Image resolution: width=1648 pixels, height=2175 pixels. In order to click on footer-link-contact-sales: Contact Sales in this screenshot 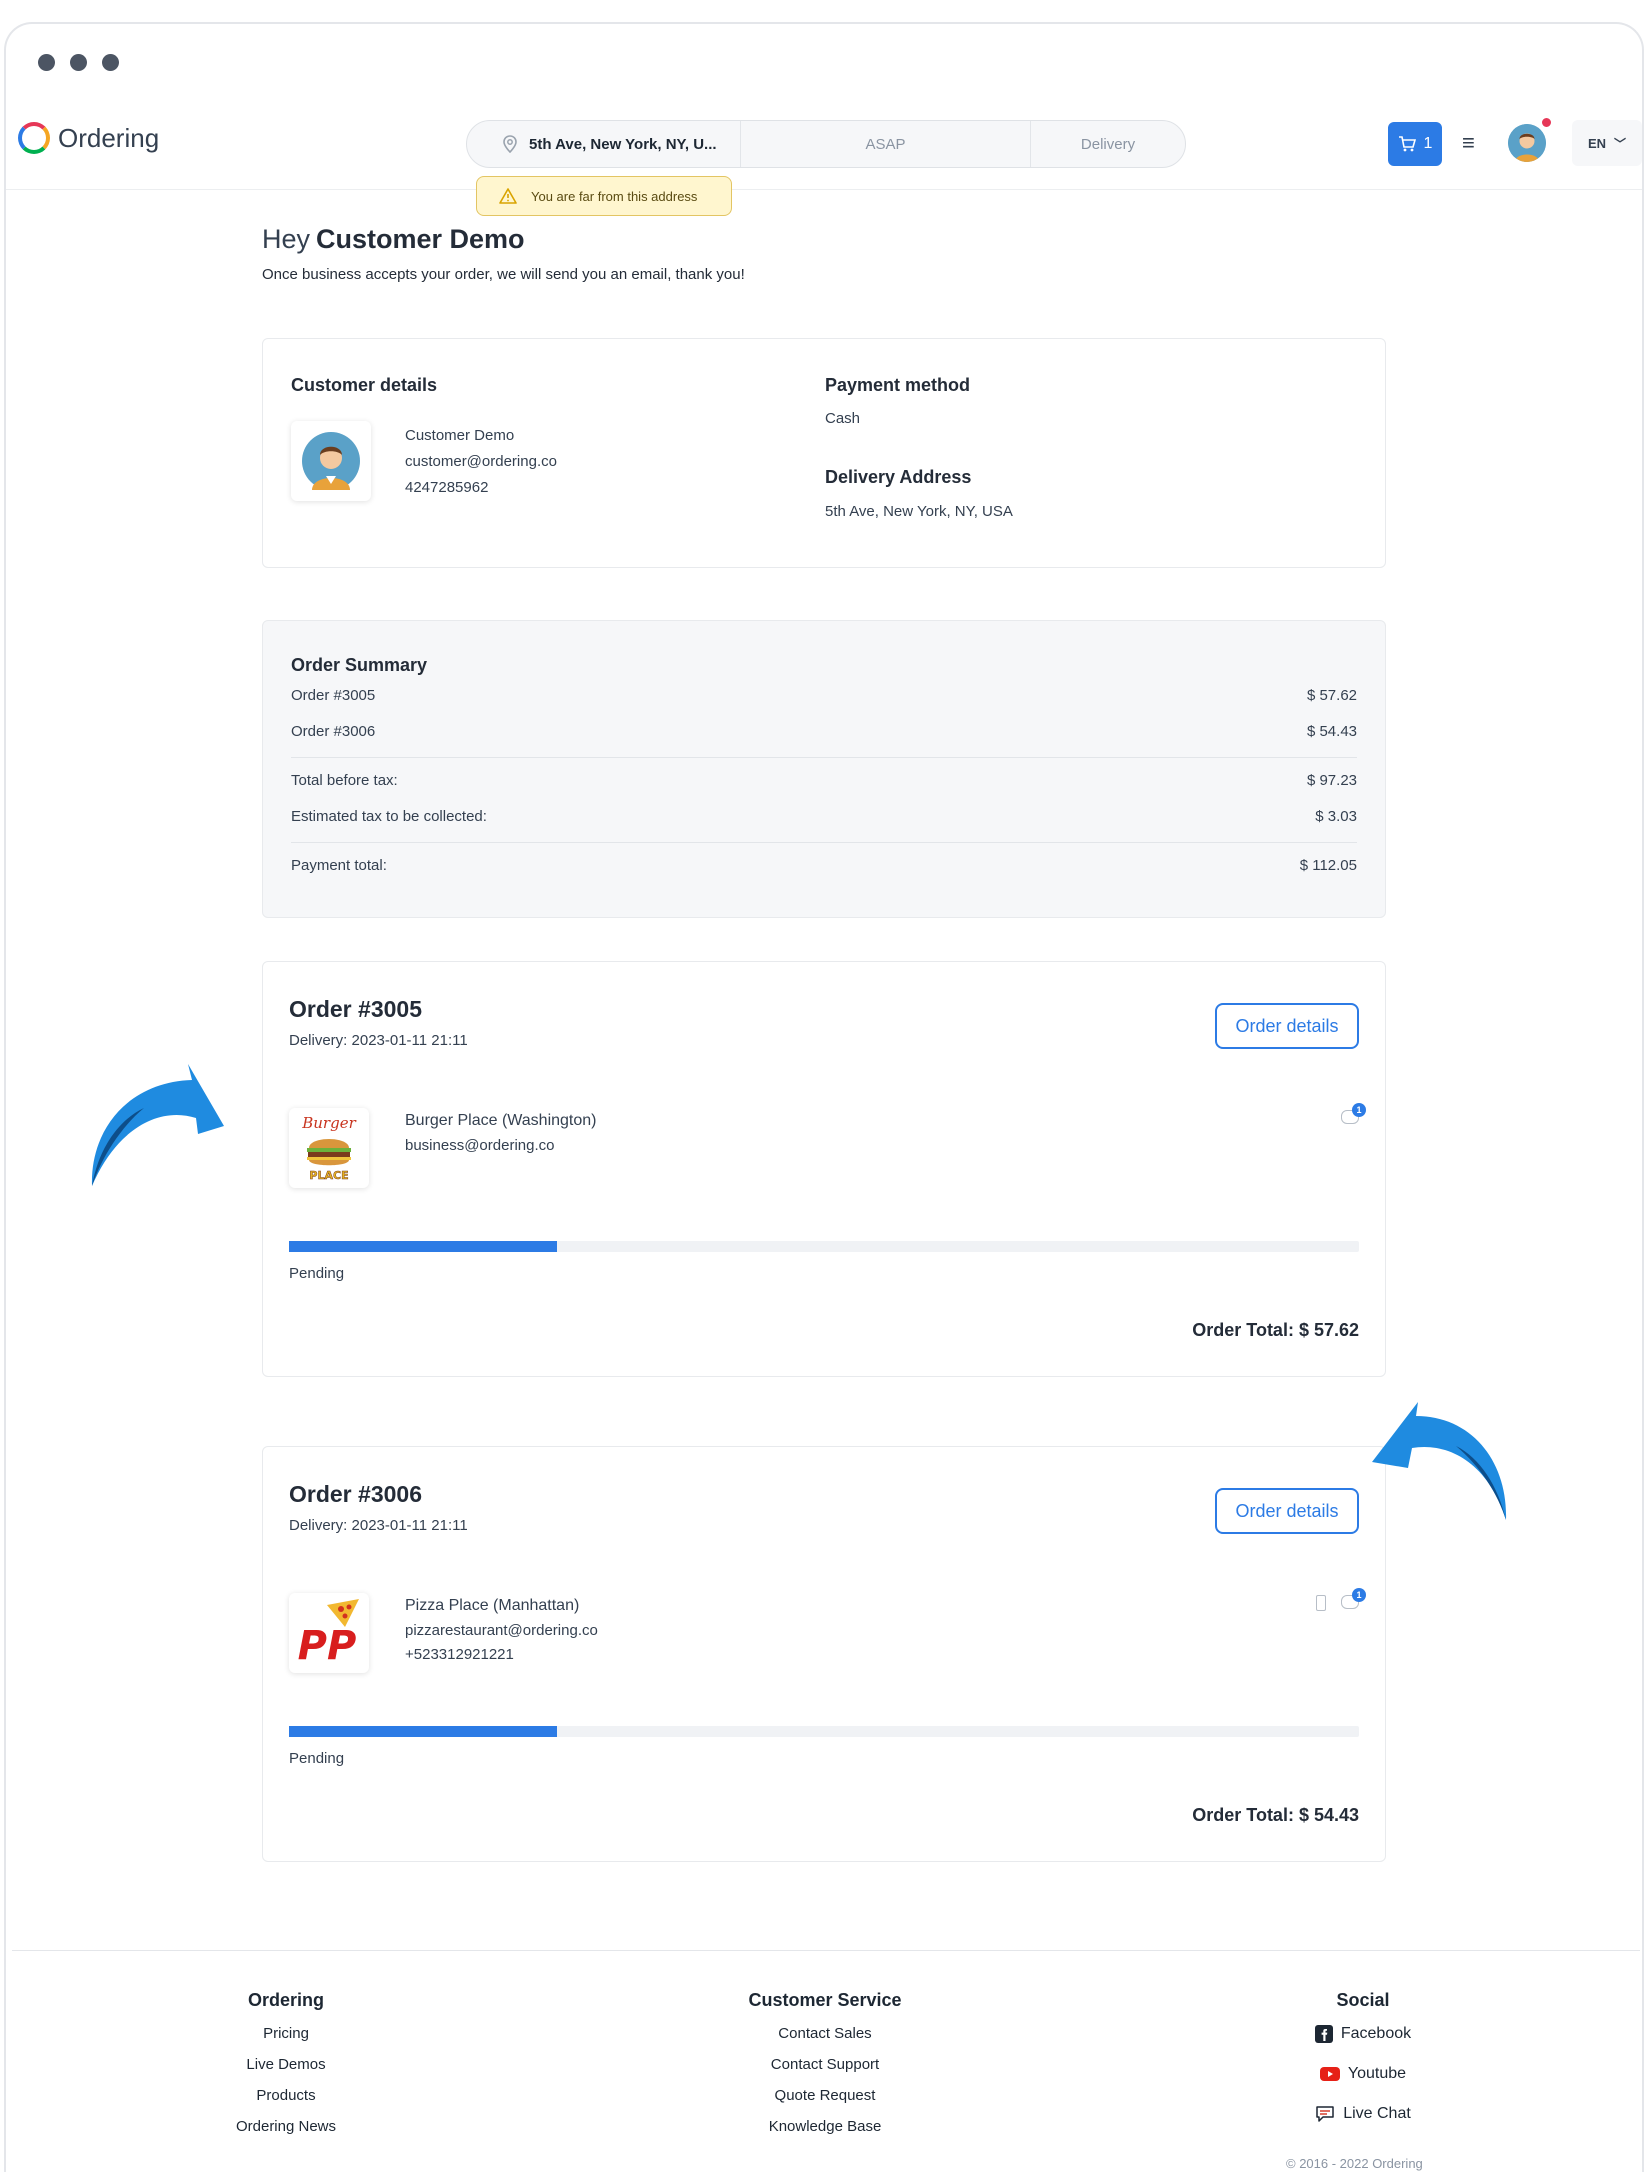, I will do `click(825, 2033)`.